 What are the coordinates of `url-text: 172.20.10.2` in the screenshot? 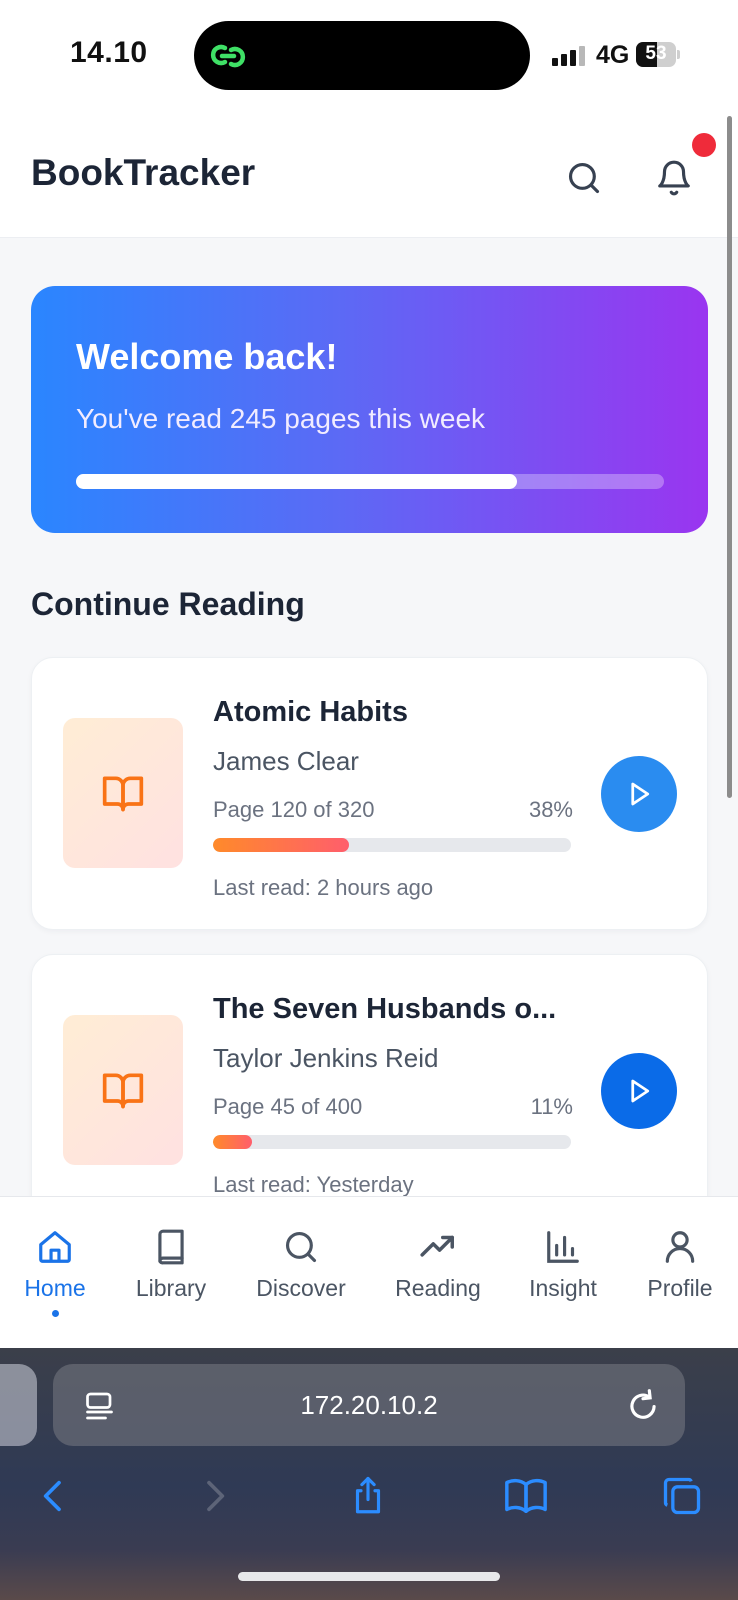 It's located at (369, 1405).